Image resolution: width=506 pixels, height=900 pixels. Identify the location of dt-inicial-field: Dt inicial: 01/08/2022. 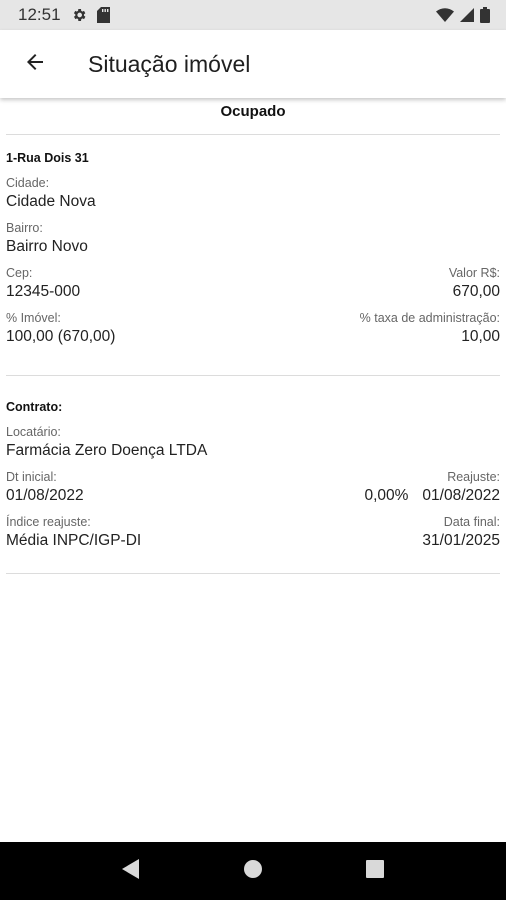
(45, 487).